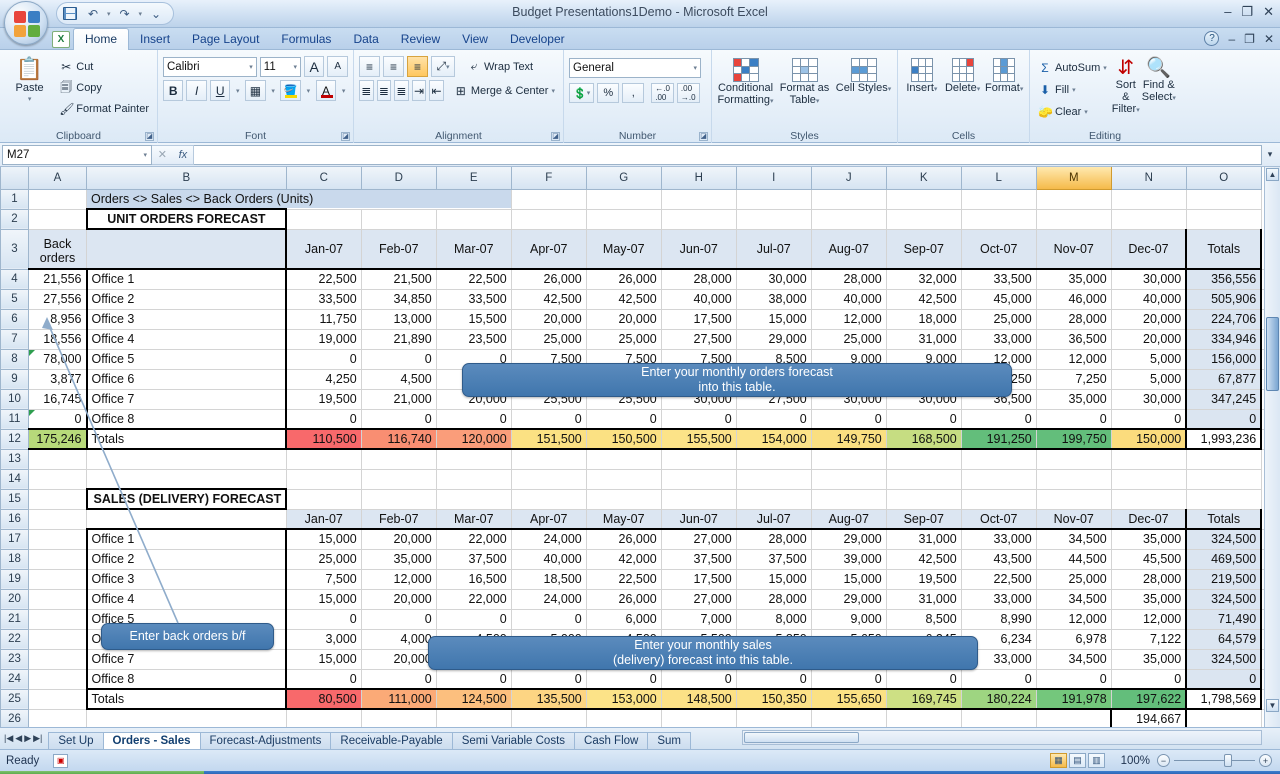 The width and height of the screenshot is (1280, 774). Describe the element at coordinates (14, 559) in the screenshot. I see `row-header-18: 18` at that location.